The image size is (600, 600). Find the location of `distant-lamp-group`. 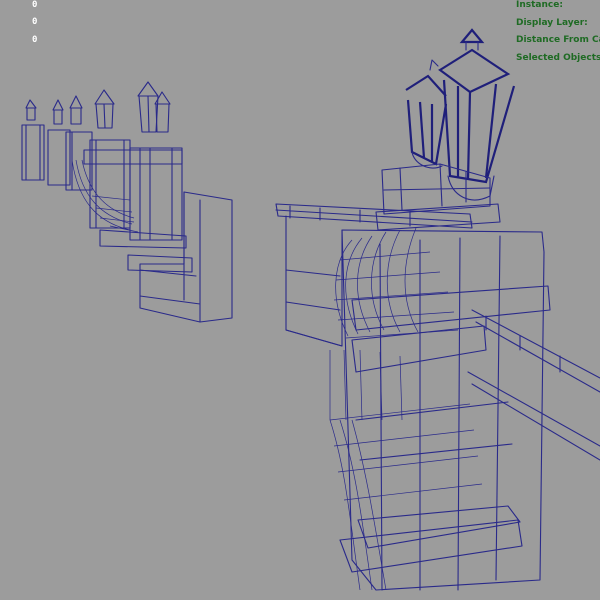

distant-lamp-group is located at coordinates (127, 202).